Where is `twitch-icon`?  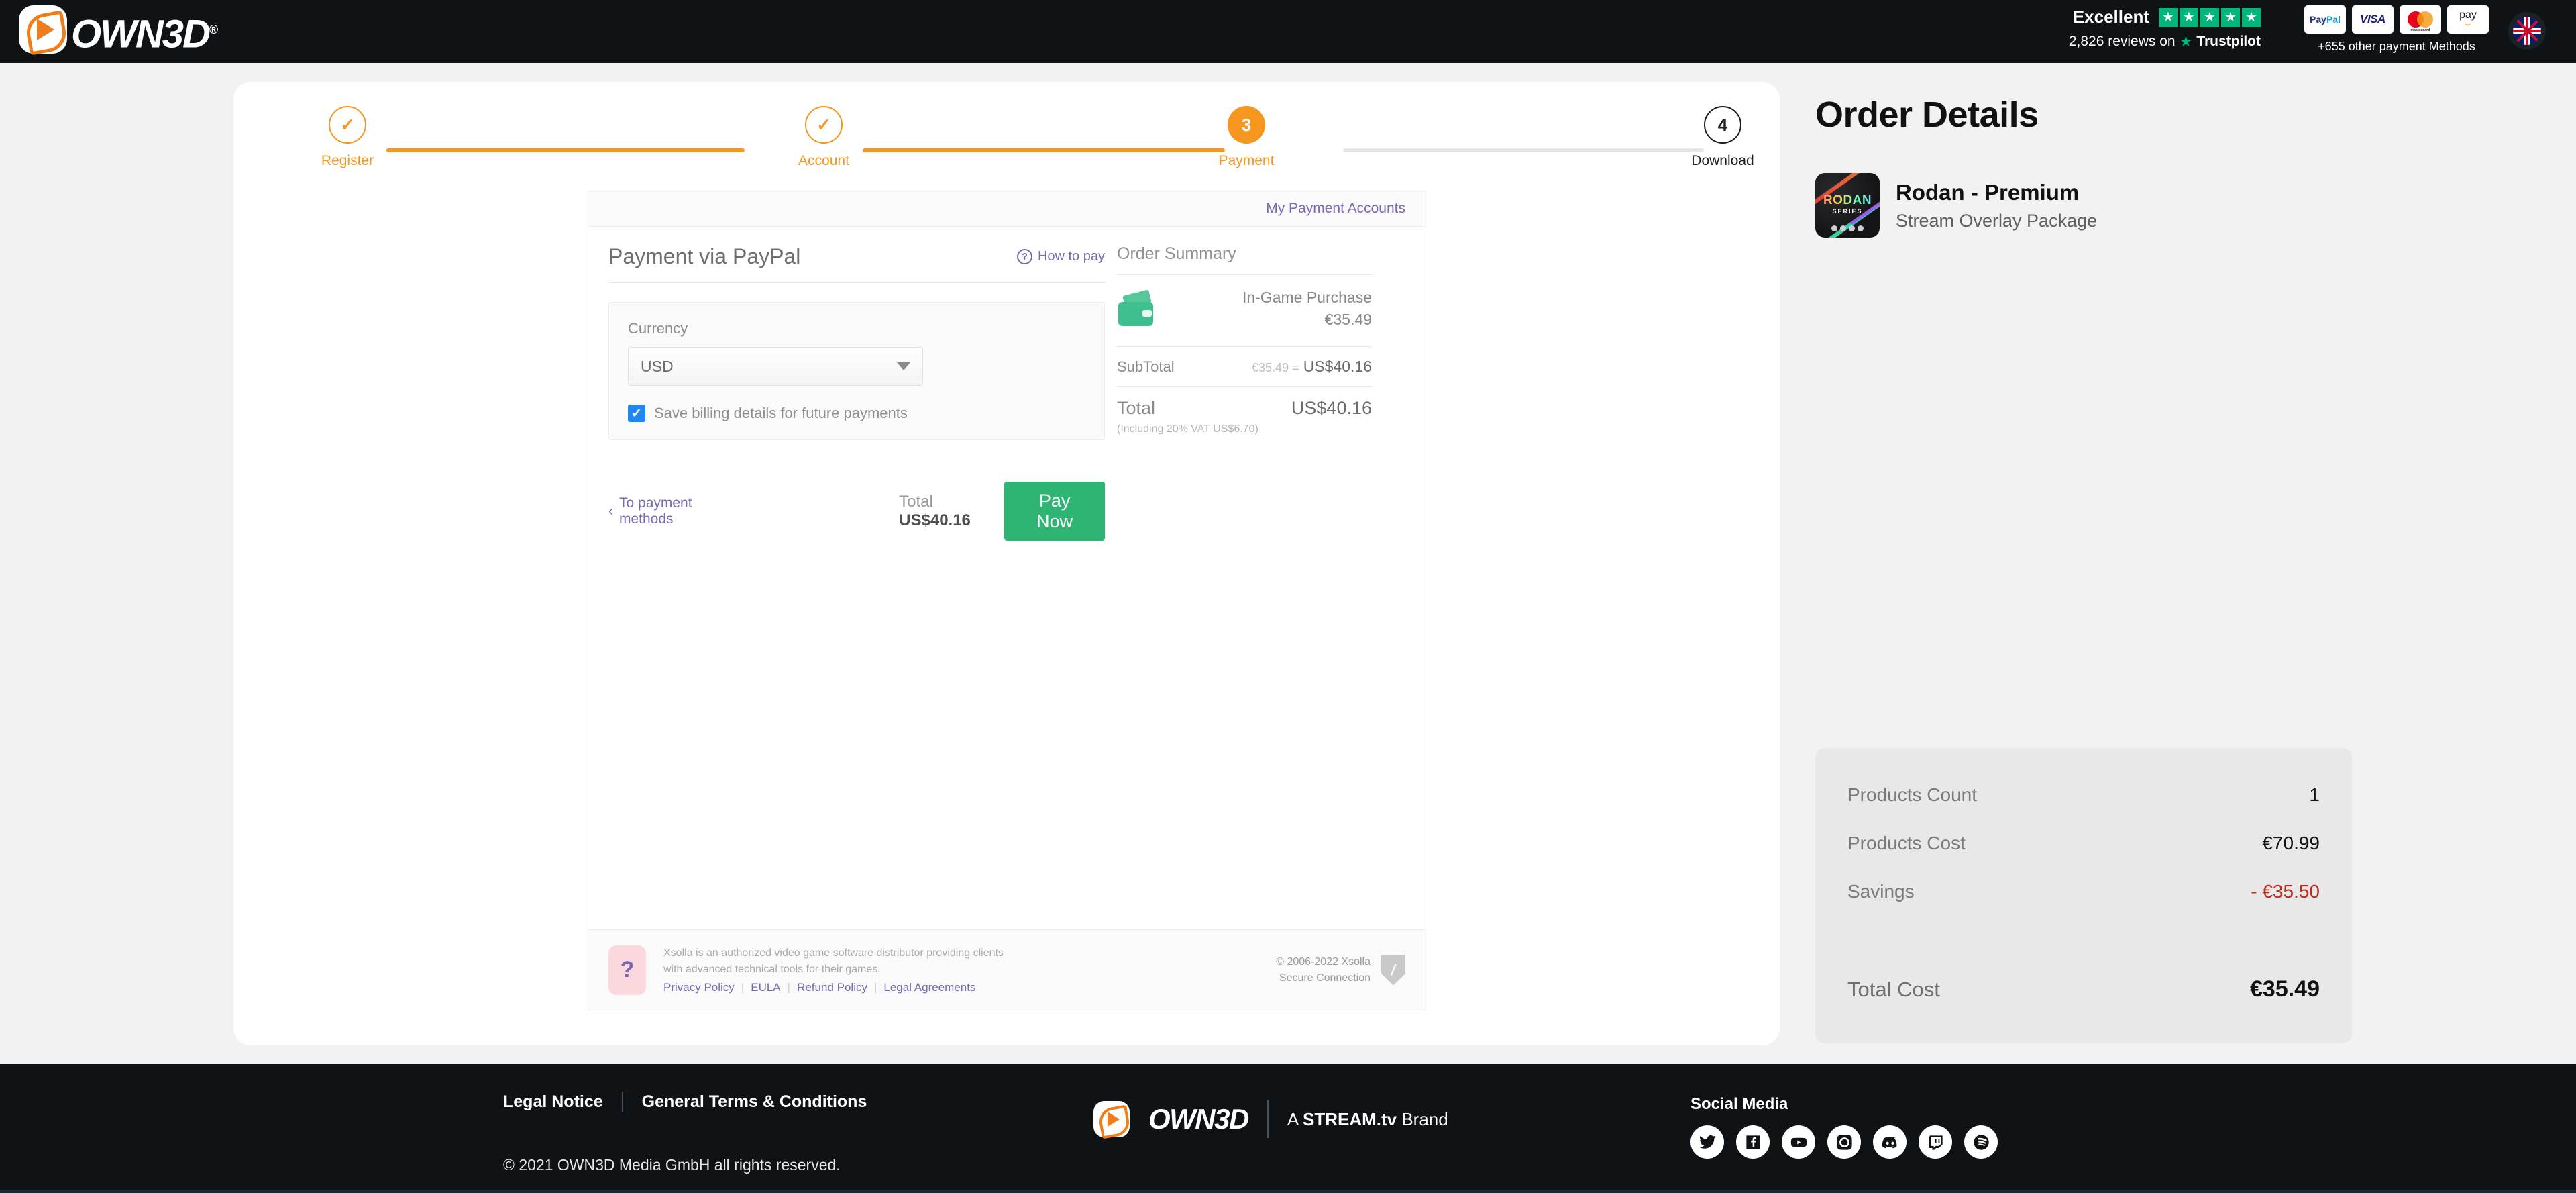 twitch-icon is located at coordinates (1935, 1142).